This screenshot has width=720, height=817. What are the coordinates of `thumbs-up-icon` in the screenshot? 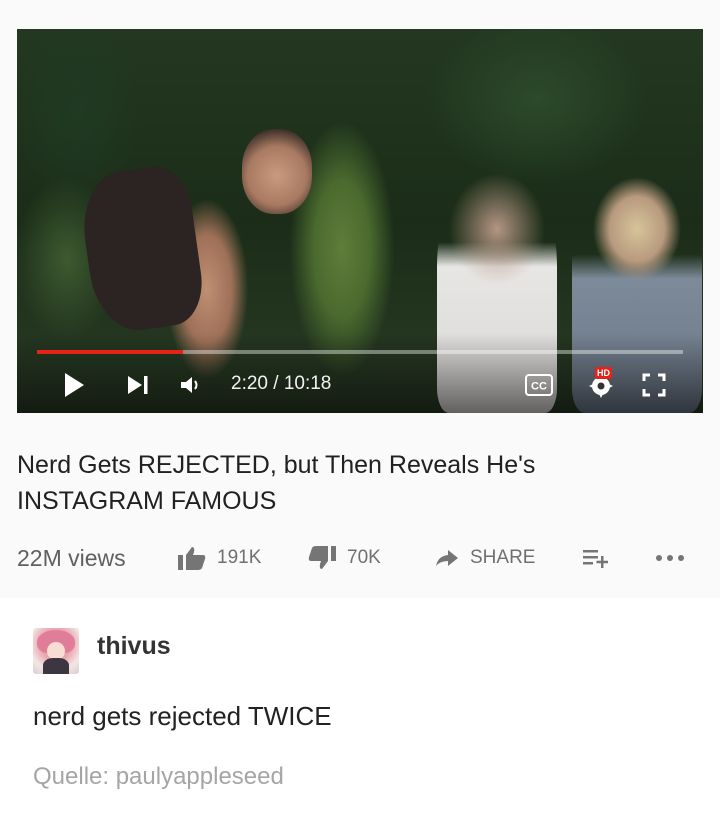 It's located at (192, 558).